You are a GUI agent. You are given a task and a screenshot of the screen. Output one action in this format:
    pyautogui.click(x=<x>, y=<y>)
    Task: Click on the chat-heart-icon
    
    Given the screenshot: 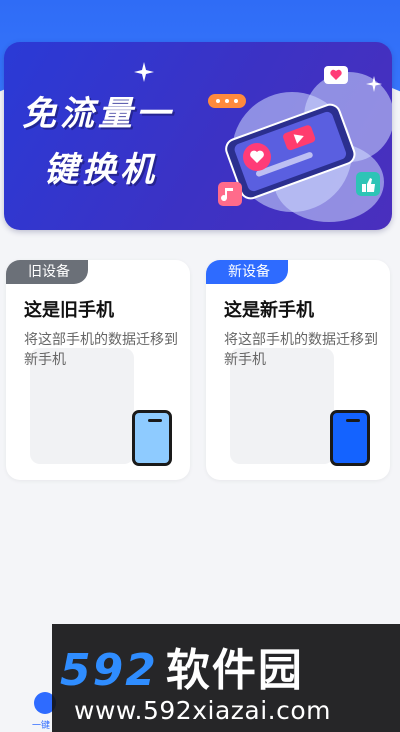 What is the action you would take?
    pyautogui.click(x=336, y=75)
    